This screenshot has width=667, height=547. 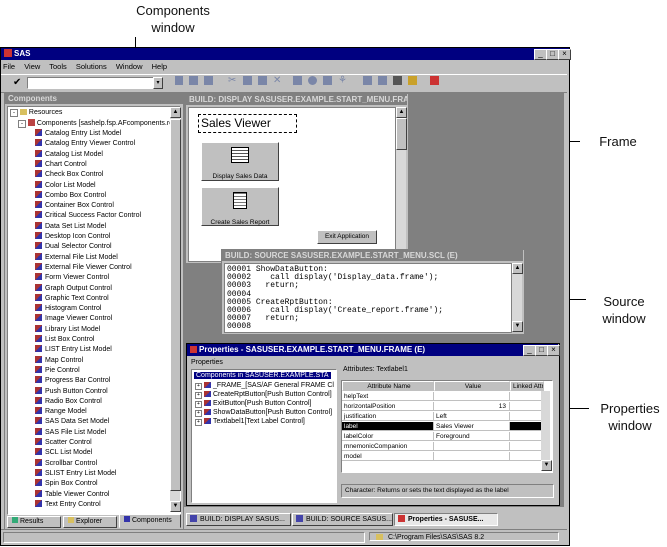 I want to click on list-item: Range Model, so click(x=61, y=412).